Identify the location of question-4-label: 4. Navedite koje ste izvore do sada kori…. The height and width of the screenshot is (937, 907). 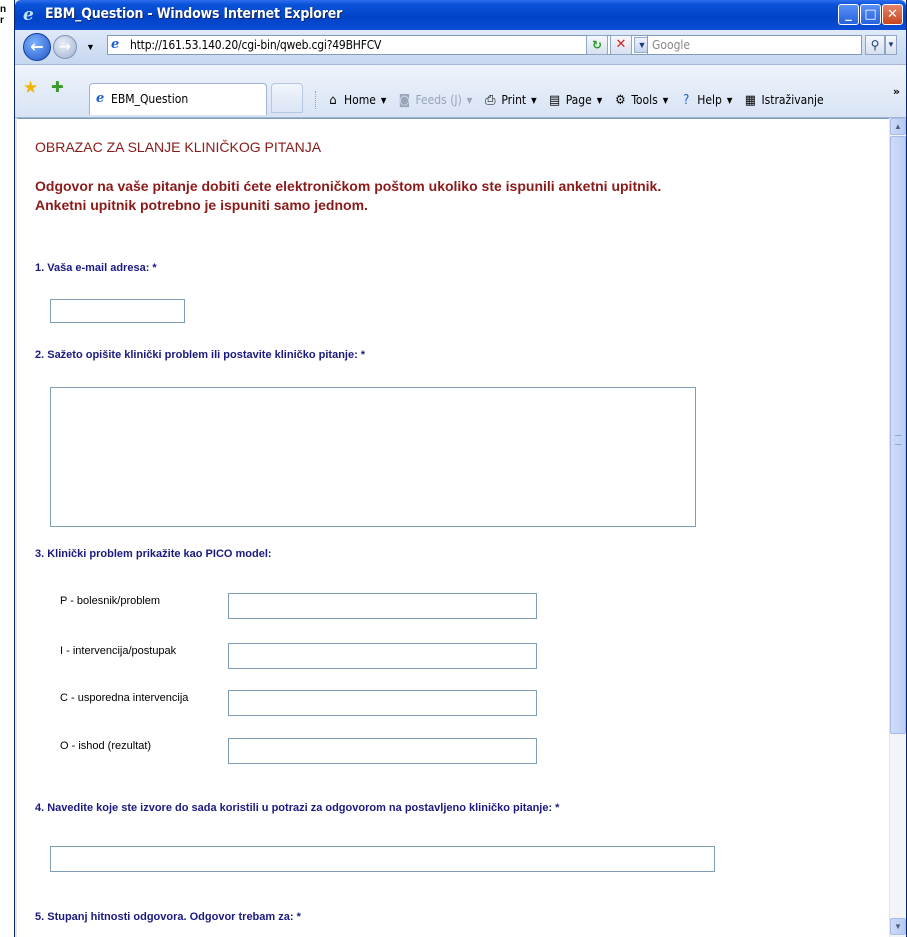
(297, 808).